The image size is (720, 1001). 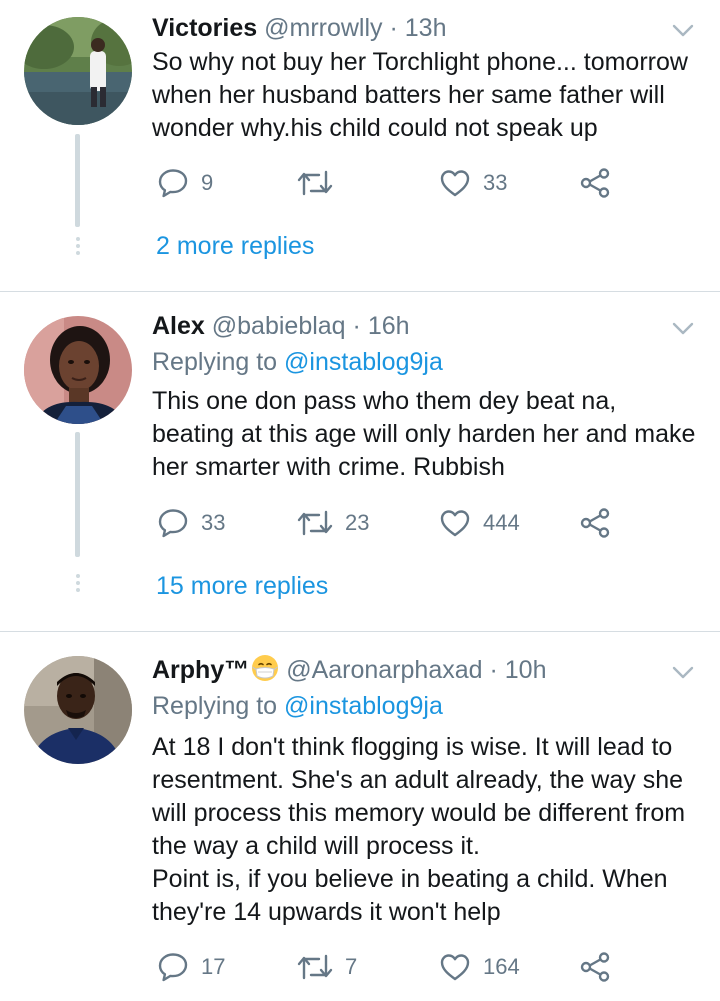 I want to click on tweet-actions: 9 33, so click(x=360, y=183).